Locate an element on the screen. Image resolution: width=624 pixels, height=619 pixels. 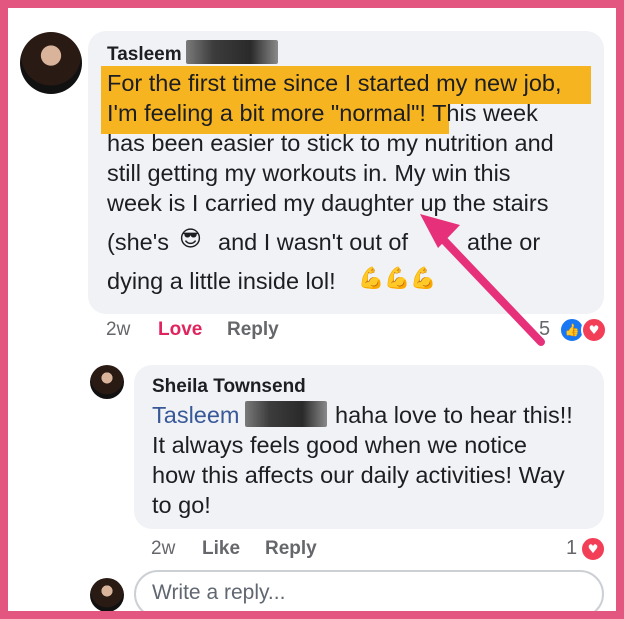
arrow-head is located at coordinates (440, 231).